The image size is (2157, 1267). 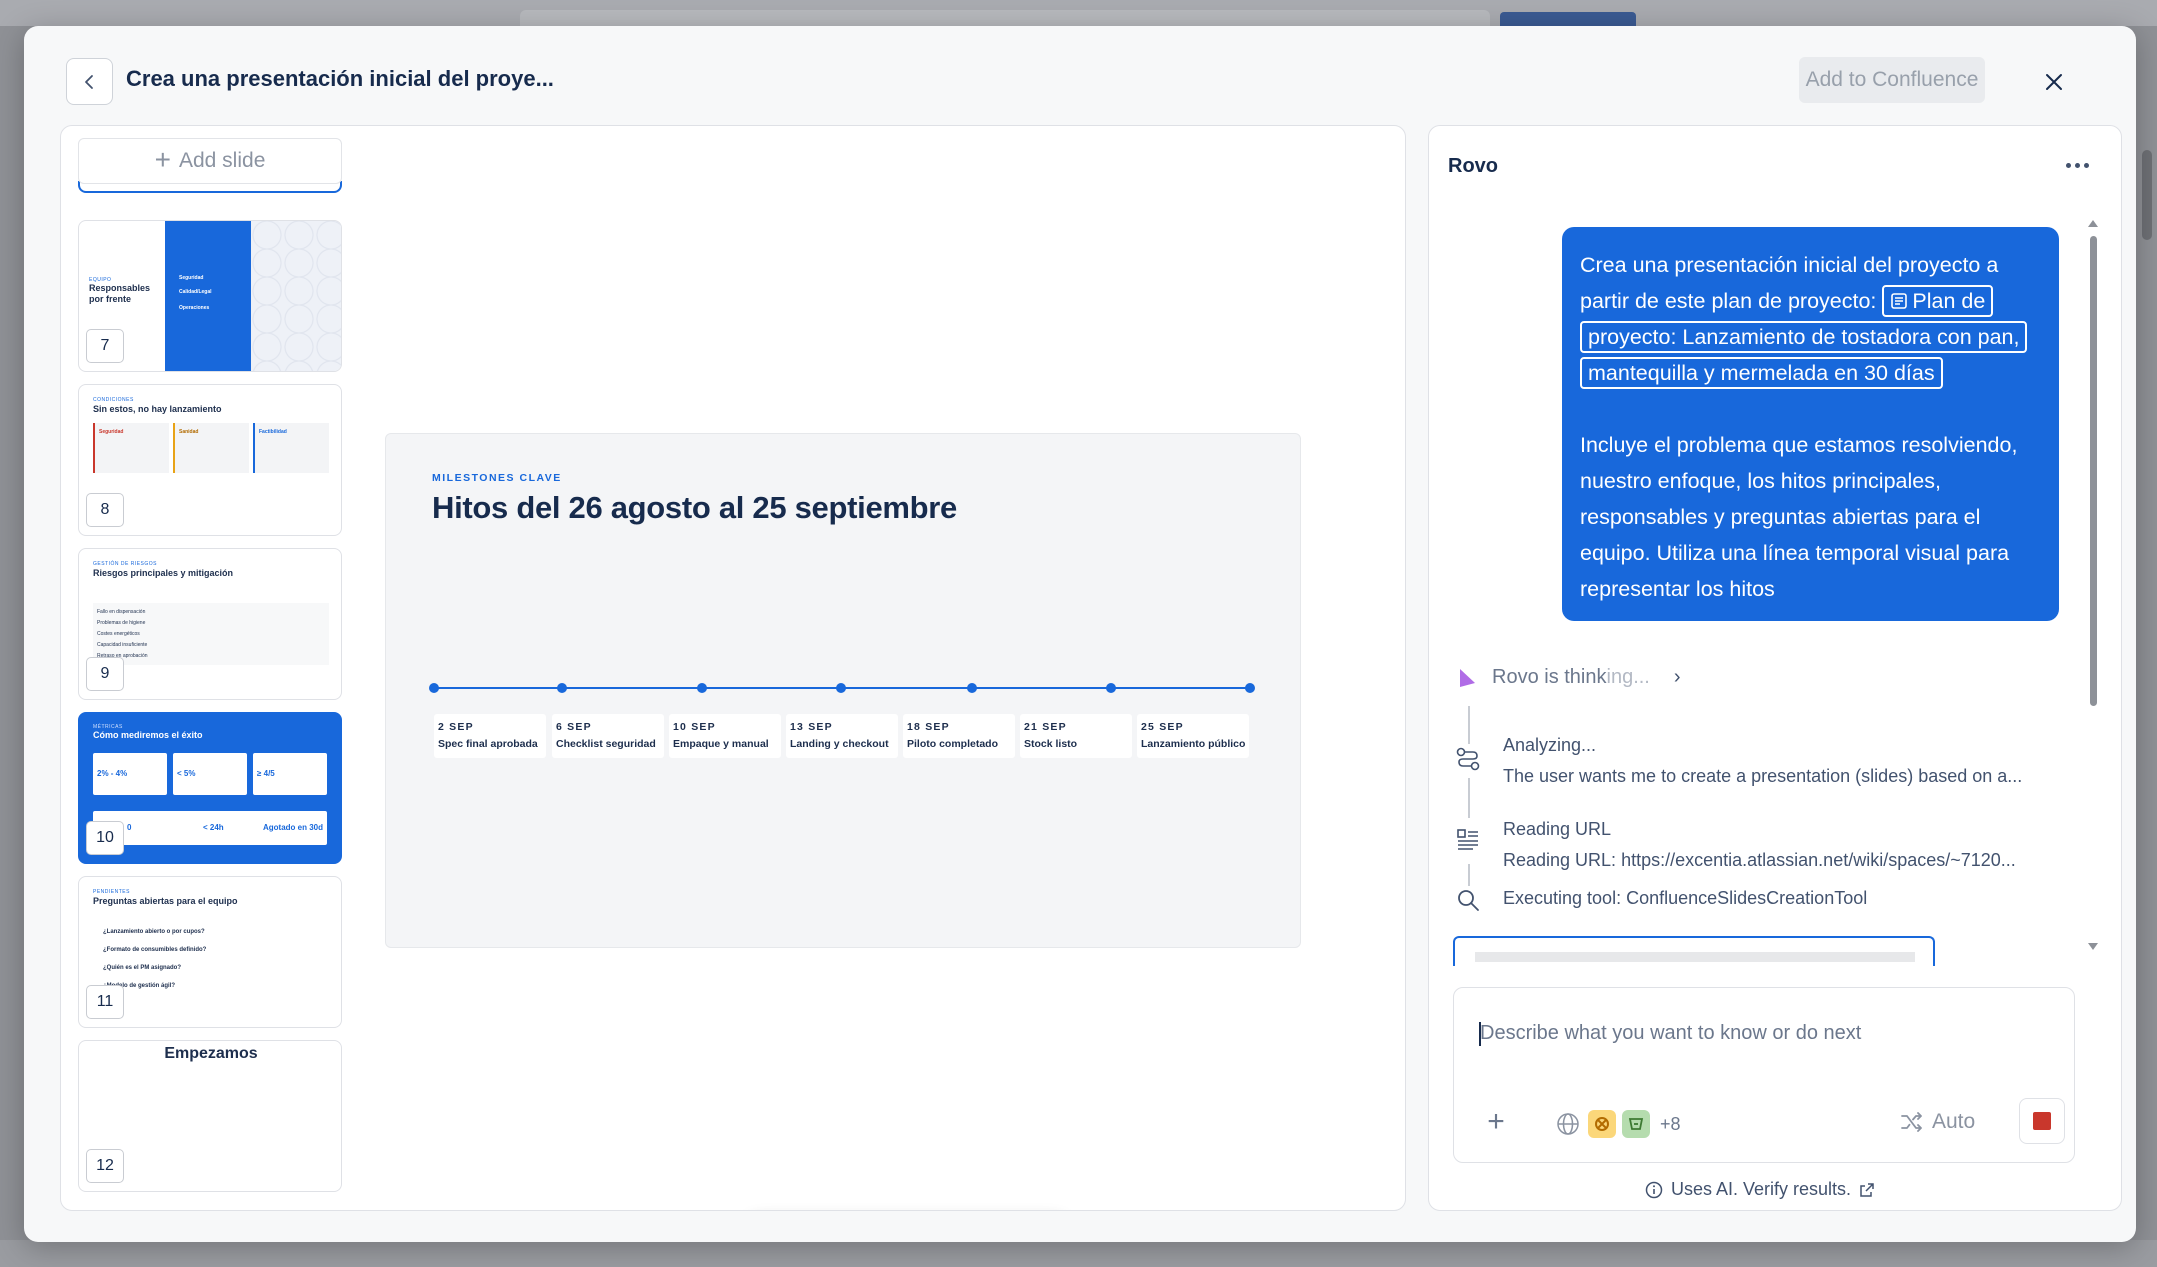 I want to click on thumb-question: ¿Formato de consumibles definido?, so click(x=155, y=950).